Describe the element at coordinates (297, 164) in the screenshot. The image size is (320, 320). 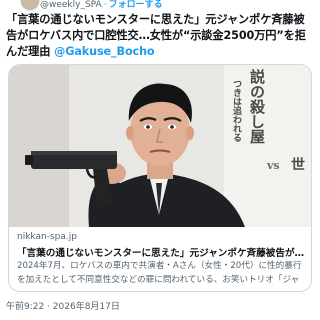
I see `banner-extra: 世` at that location.